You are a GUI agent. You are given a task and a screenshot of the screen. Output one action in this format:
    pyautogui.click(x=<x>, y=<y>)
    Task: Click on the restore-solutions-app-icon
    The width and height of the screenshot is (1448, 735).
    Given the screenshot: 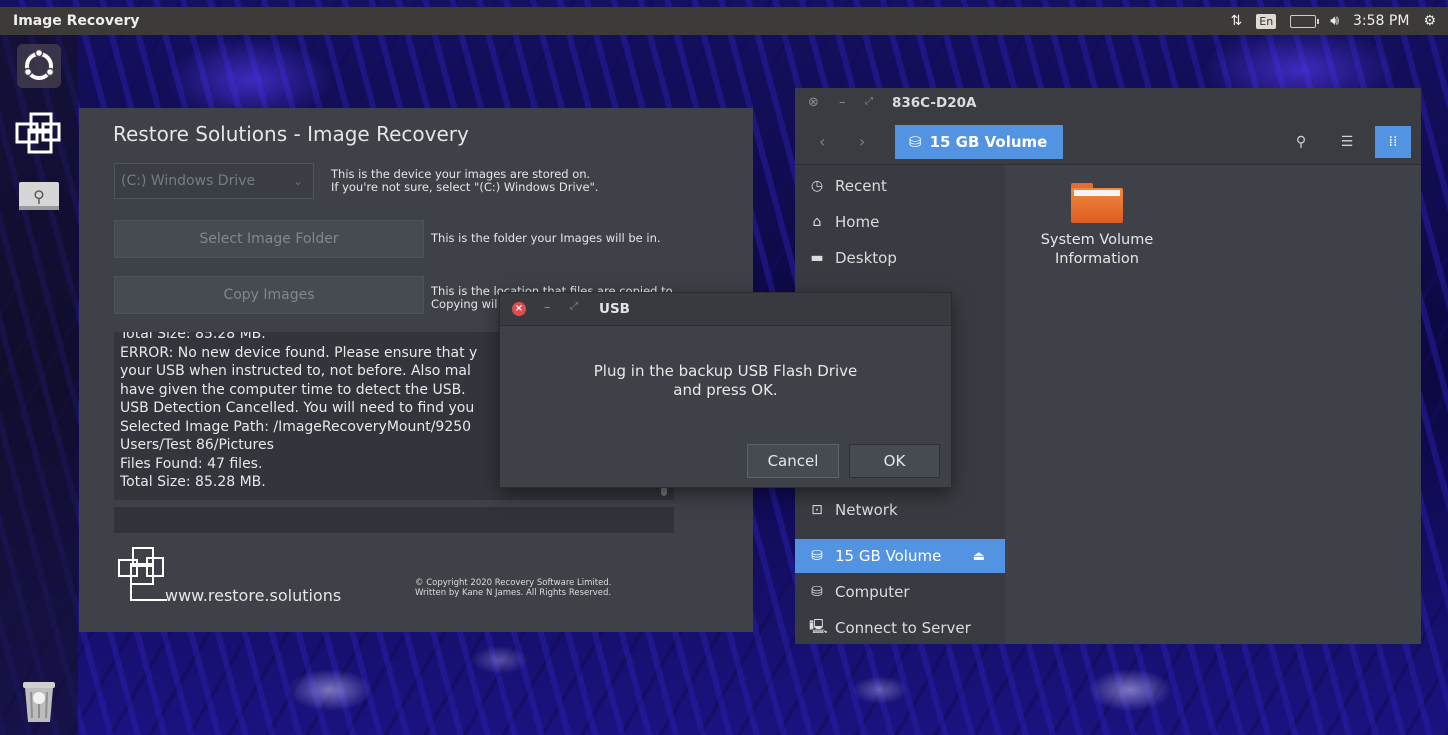 What is the action you would take?
    pyautogui.click(x=39, y=134)
    